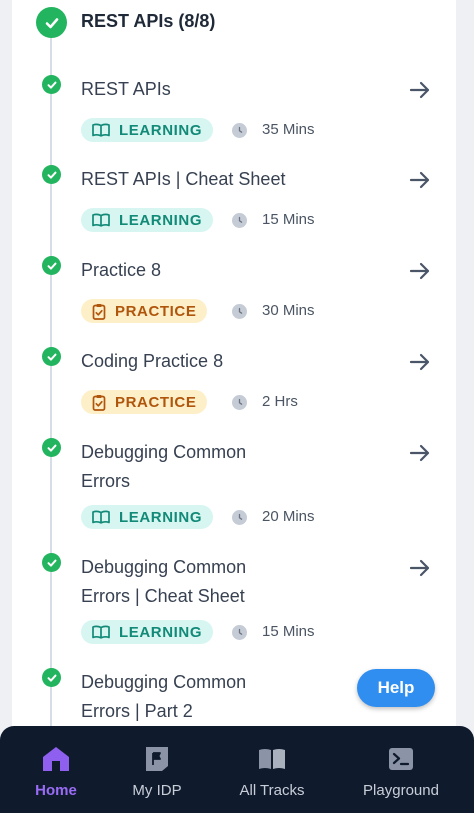 The width and height of the screenshot is (474, 813). I want to click on item-title: REST APIs, so click(181, 89).